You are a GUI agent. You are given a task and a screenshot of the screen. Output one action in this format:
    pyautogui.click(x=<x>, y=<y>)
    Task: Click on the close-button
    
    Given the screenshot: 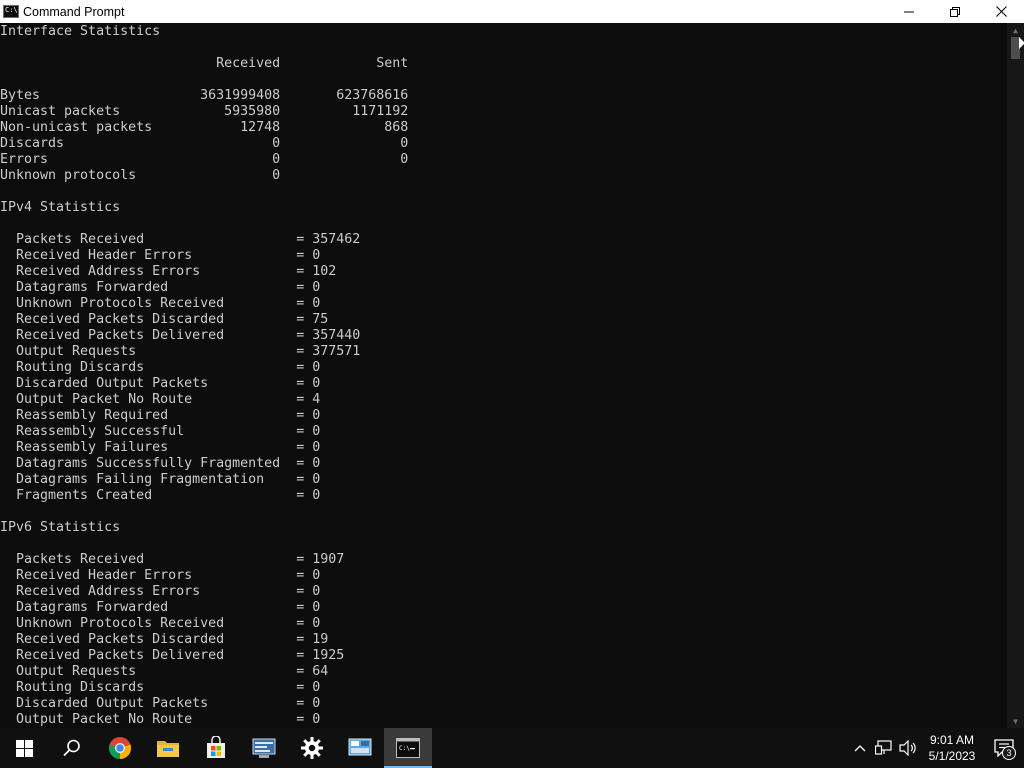 What is the action you would take?
    pyautogui.click(x=1001, y=11)
    